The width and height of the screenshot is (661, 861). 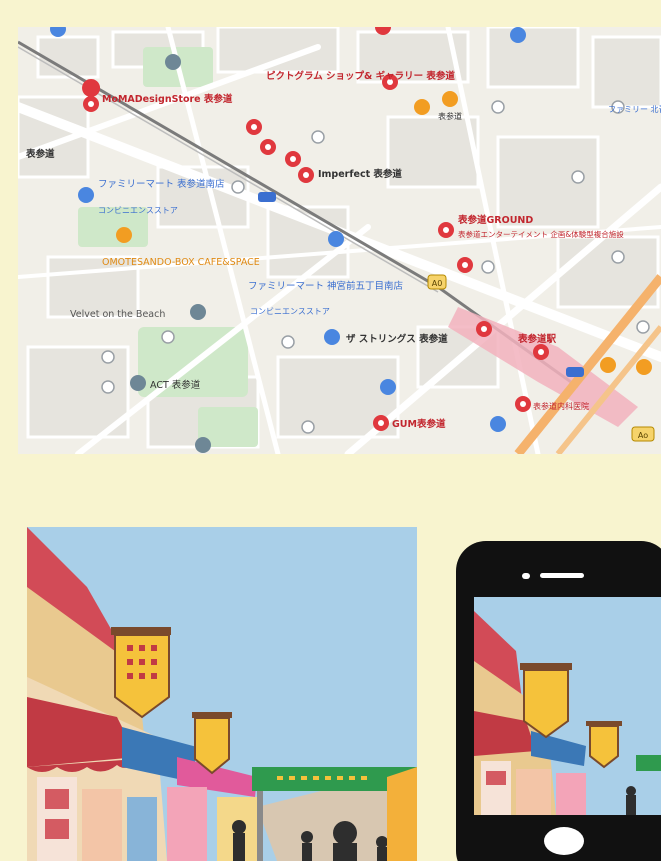 What do you see at coordinates (267, 197) in the screenshot?
I see `bus-stop-icon` at bounding box center [267, 197].